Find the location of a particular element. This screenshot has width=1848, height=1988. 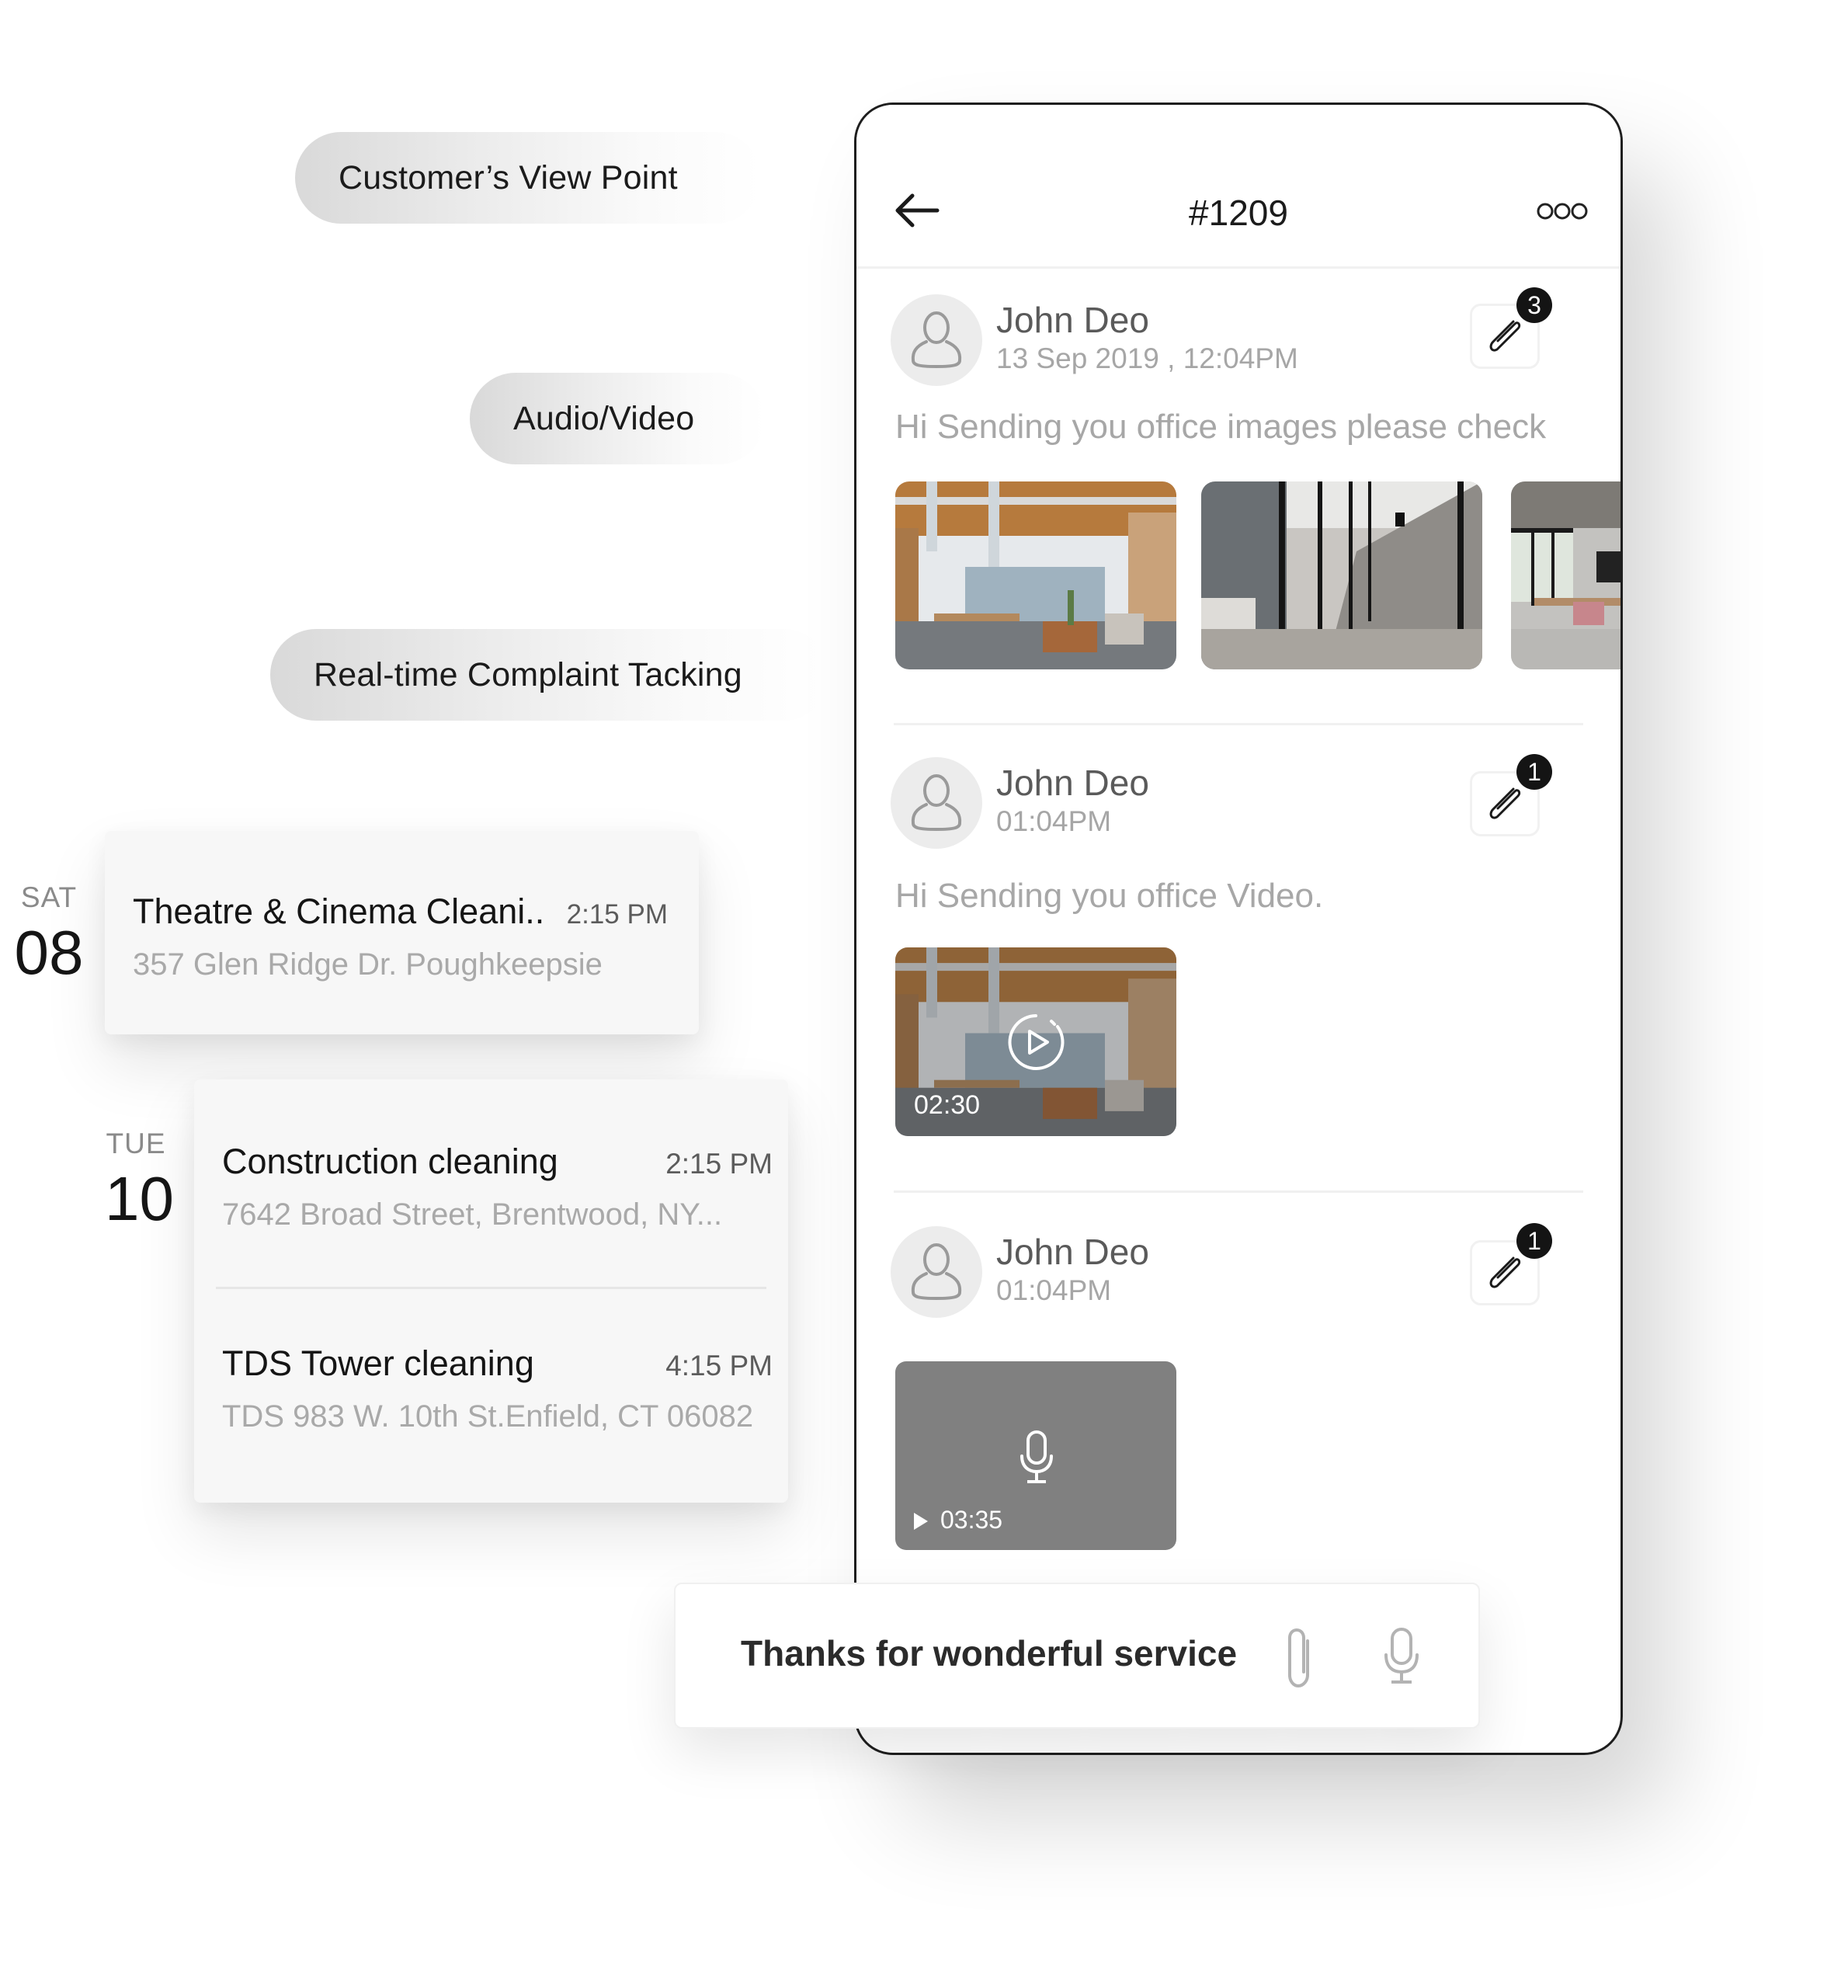

job-title: Theatre & Cinema Cleani.. is located at coordinates (339, 911).